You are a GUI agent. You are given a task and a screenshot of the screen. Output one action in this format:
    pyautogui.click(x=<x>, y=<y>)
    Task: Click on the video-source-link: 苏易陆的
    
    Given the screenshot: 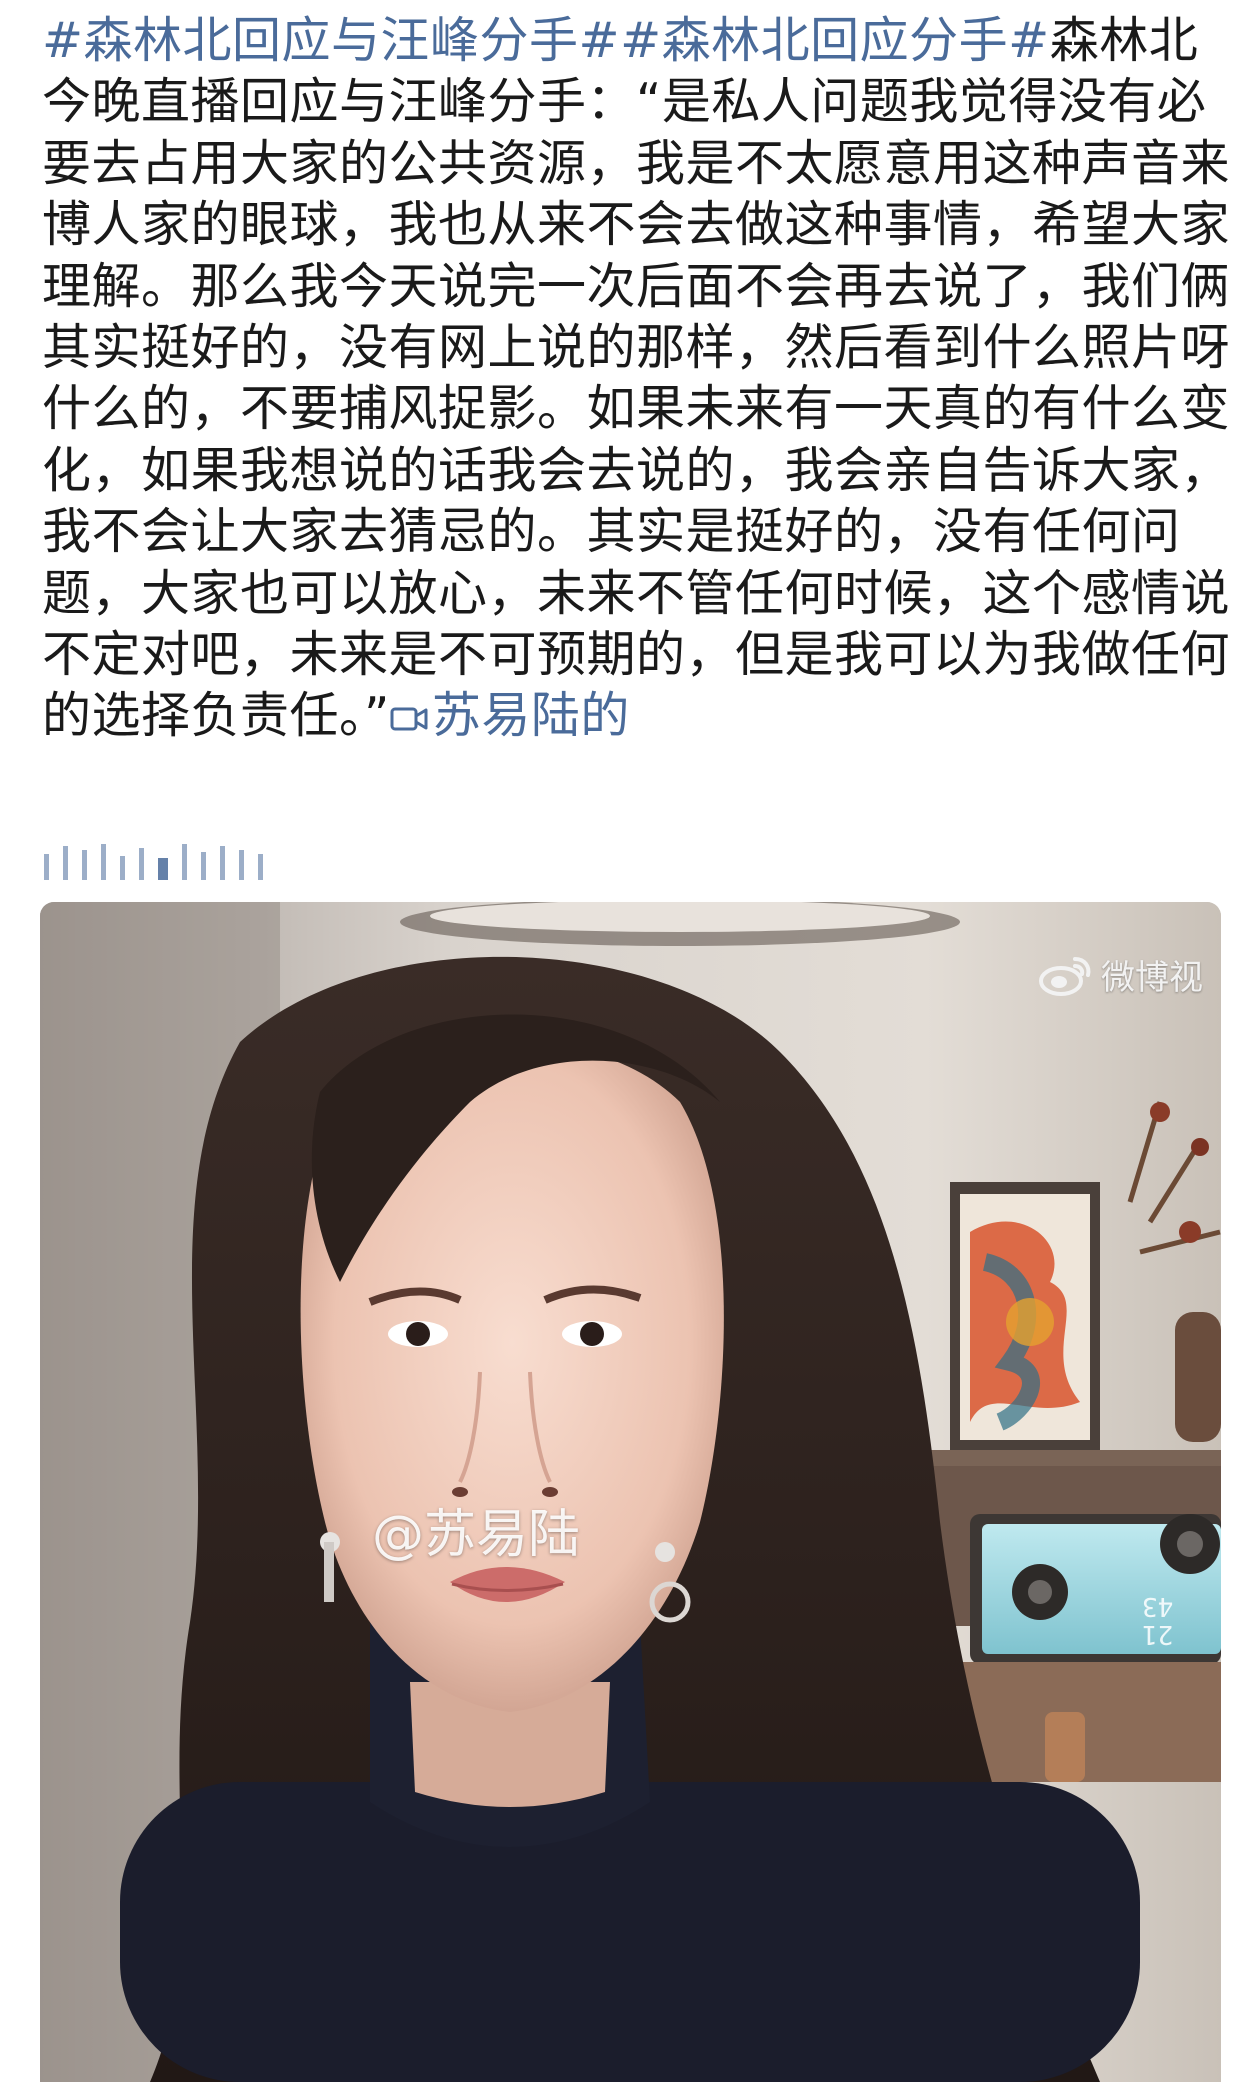 What is the action you would take?
    pyautogui.click(x=510, y=715)
    